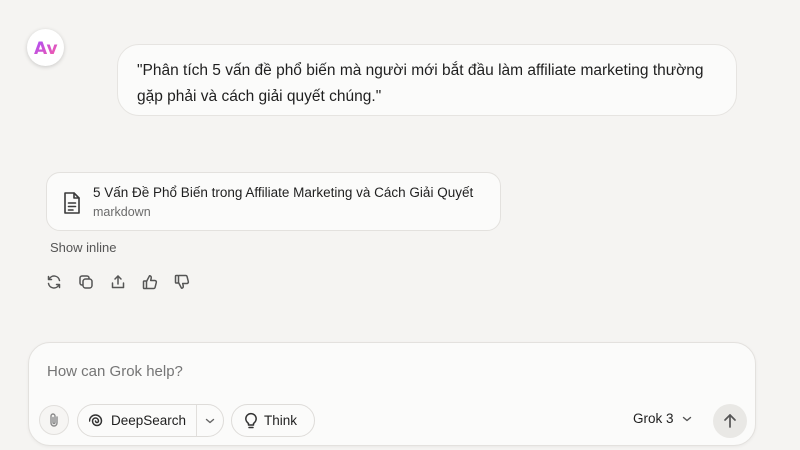 The image size is (800, 450). I want to click on think-label: Think, so click(281, 420).